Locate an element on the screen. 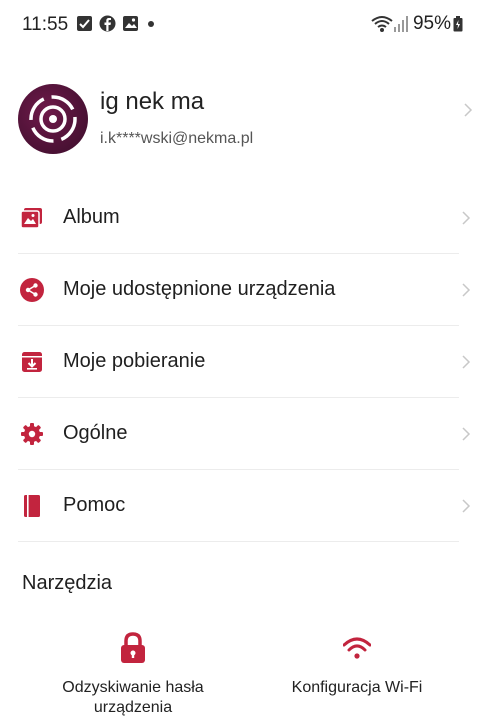 The height and width of the screenshot is (718, 477). menu-item-shared-devices: Moje udostępnione urządzenia is located at coordinates (244, 290).